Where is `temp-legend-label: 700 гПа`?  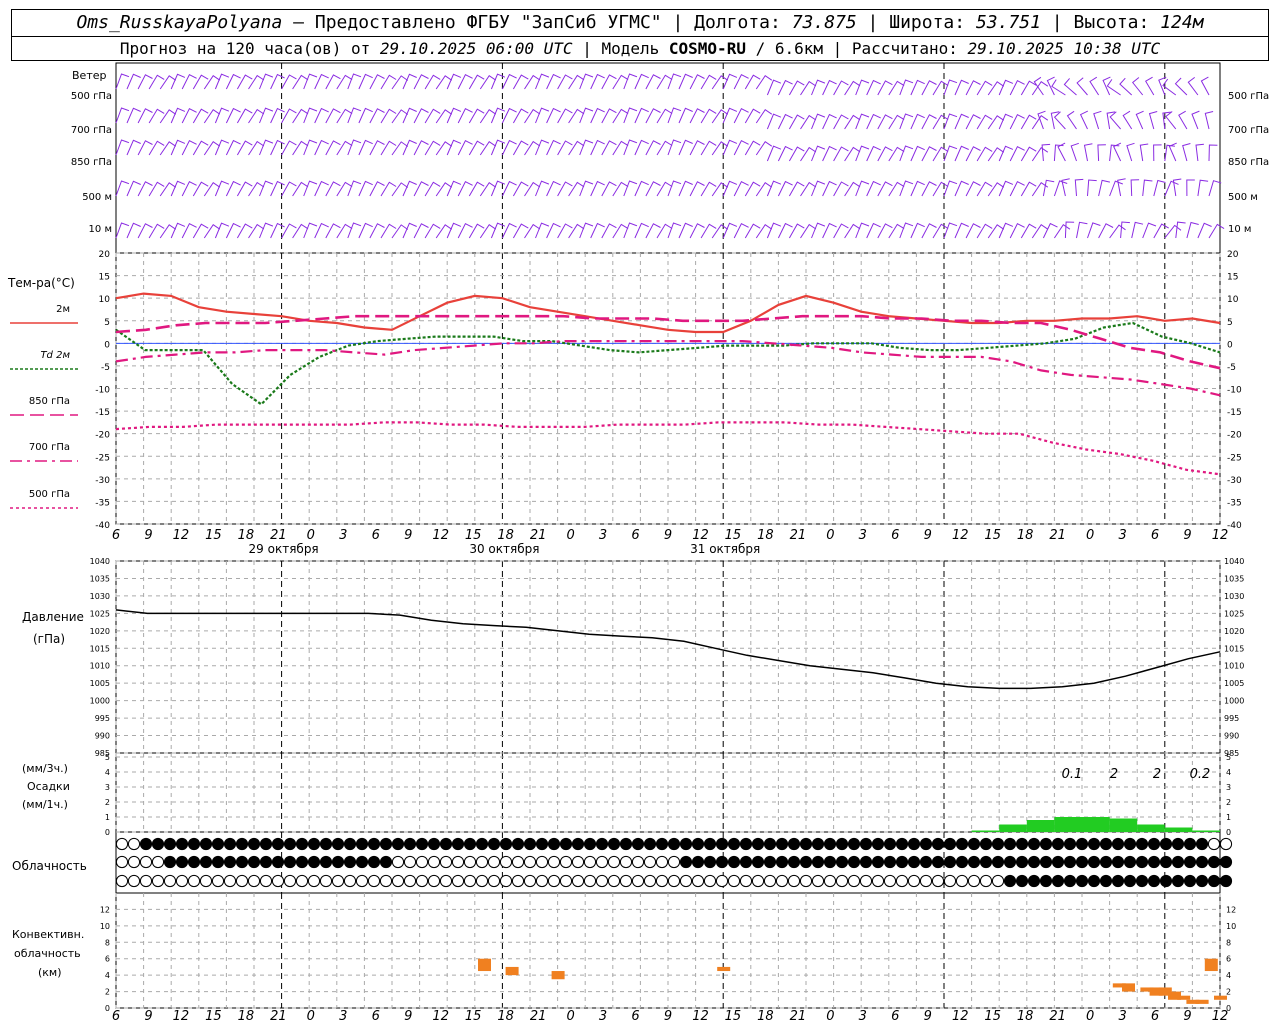
temp-legend-label: 700 гПа is located at coordinates (49, 447).